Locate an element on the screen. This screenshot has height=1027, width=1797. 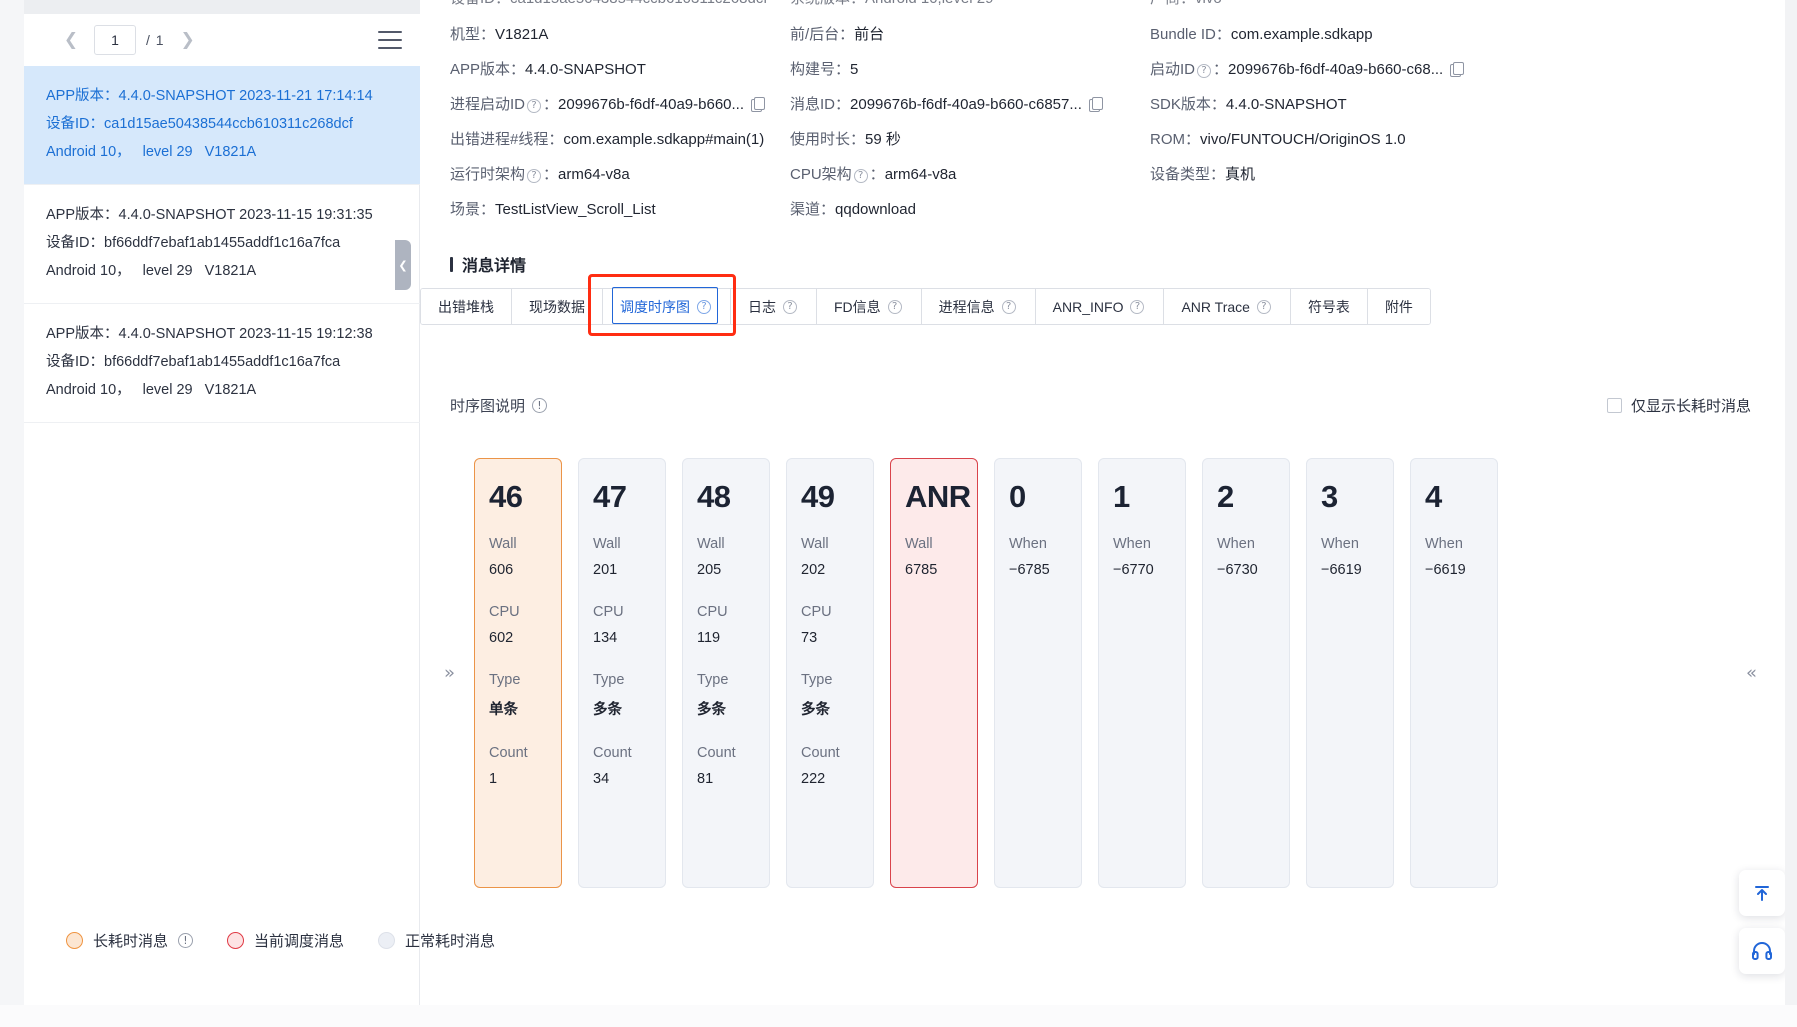
meta-channel: 渠道：qqdownload is located at coordinates (970, 208).